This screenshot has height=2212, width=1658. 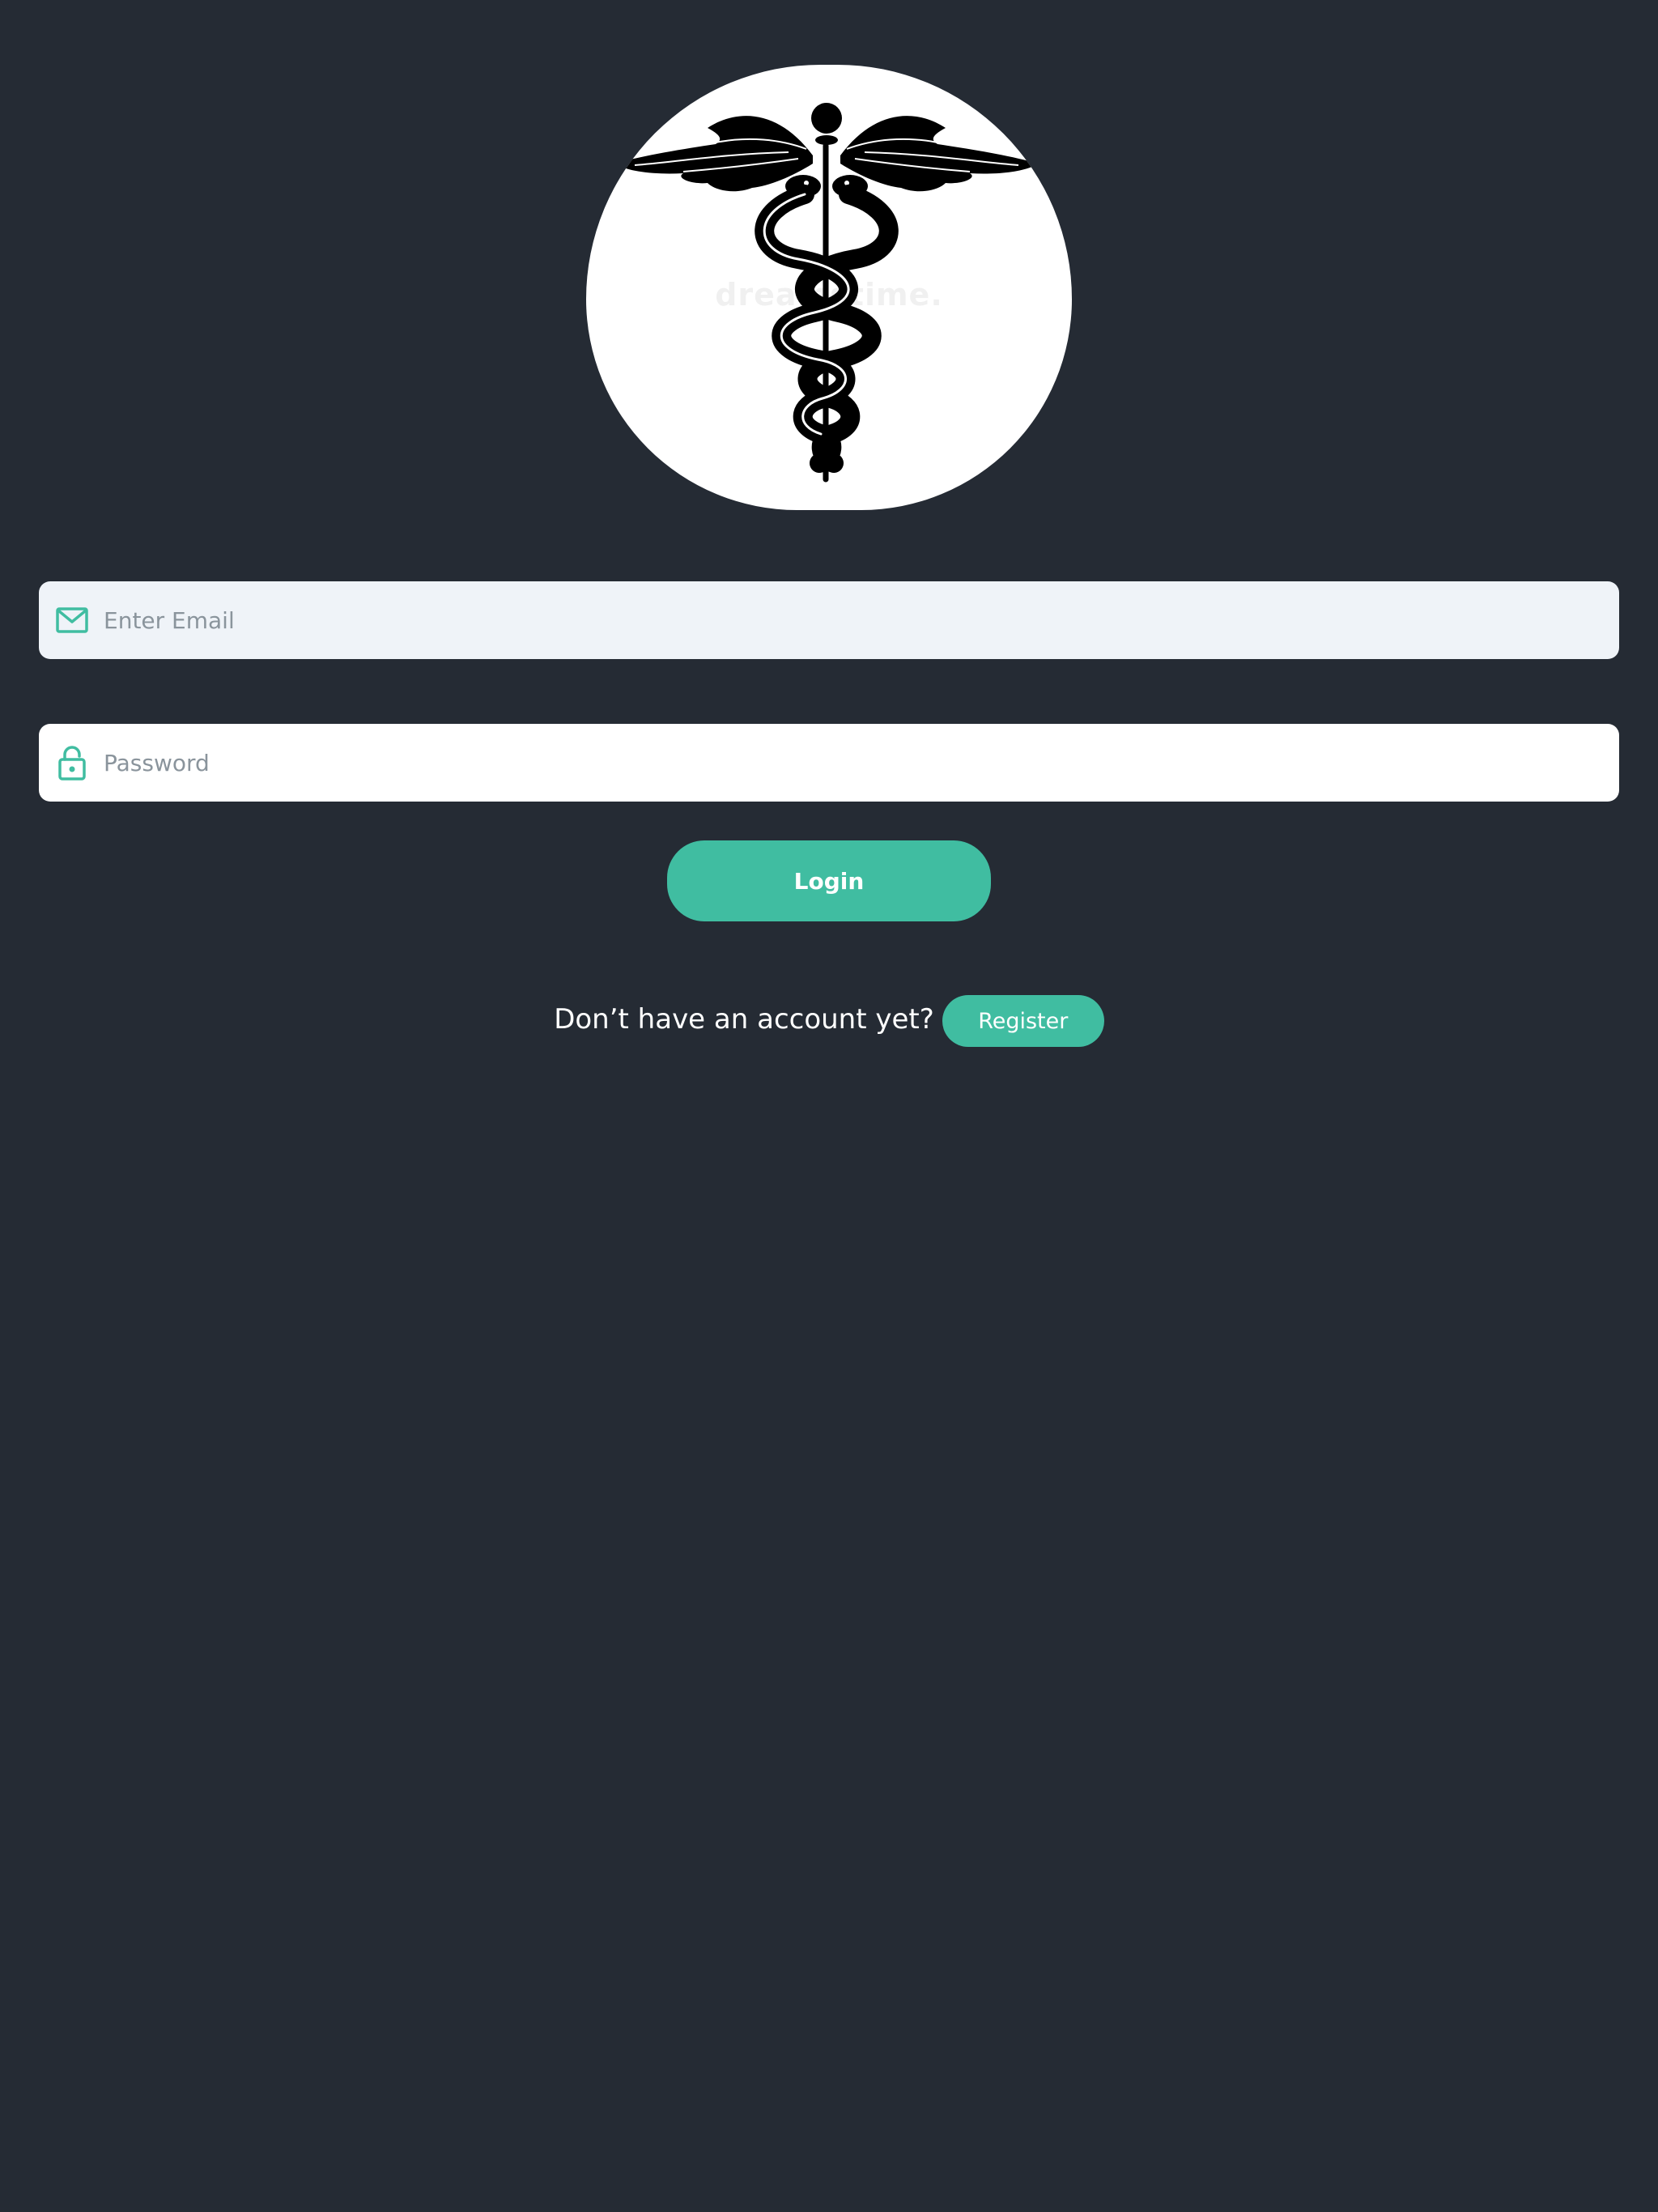 I want to click on login-button: Login, so click(x=829, y=881).